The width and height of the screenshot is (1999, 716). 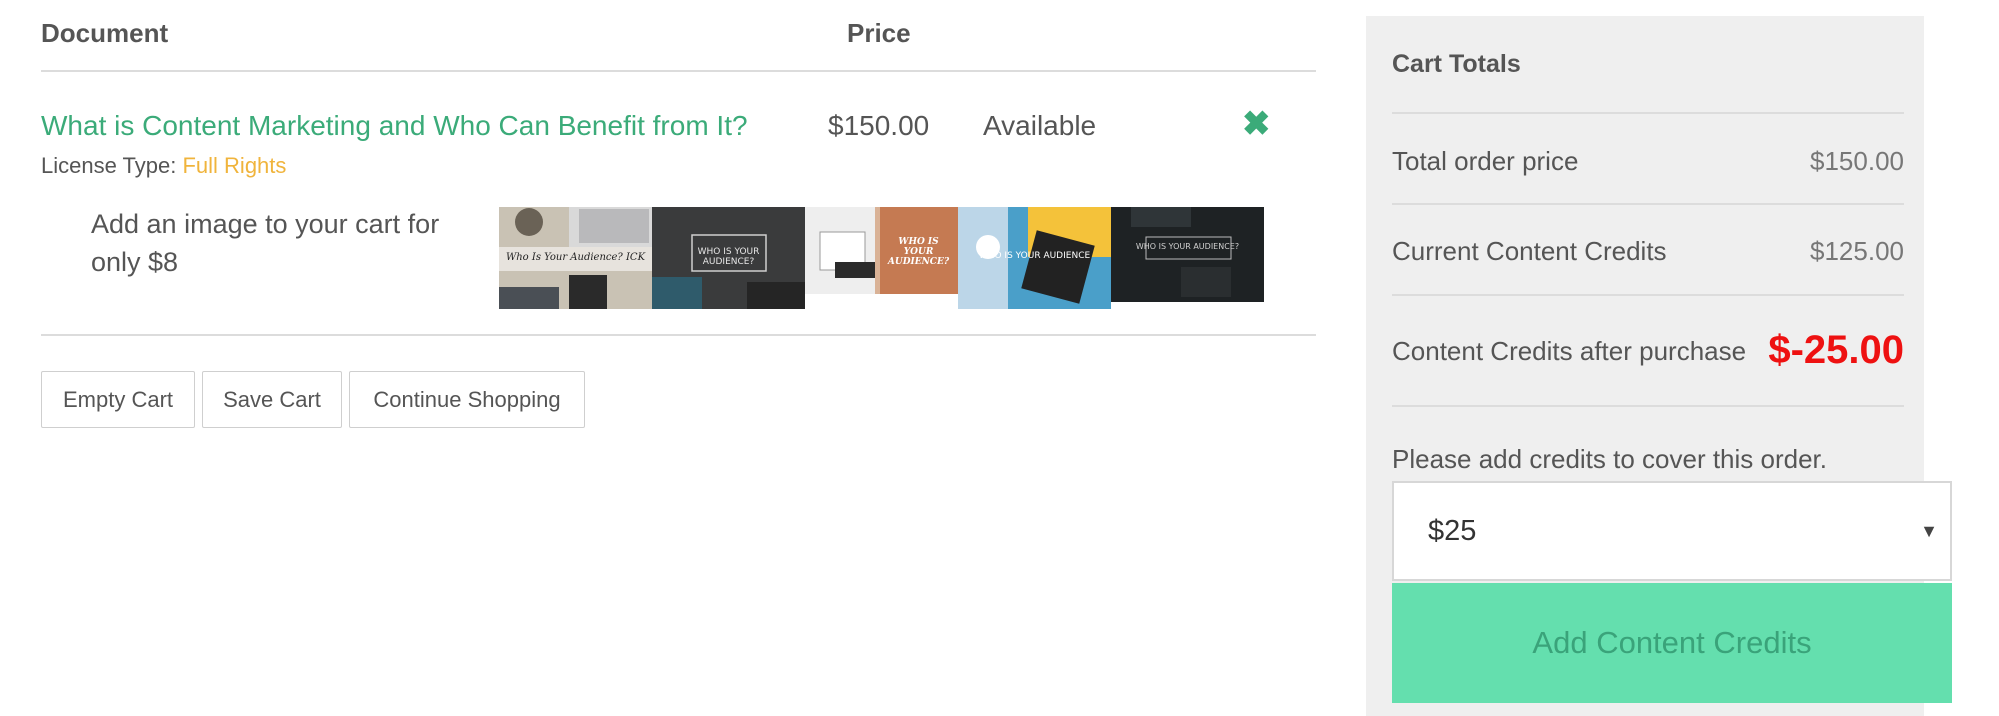 What do you see at coordinates (109, 165) in the screenshot?
I see `license-type-label: License Type:` at bounding box center [109, 165].